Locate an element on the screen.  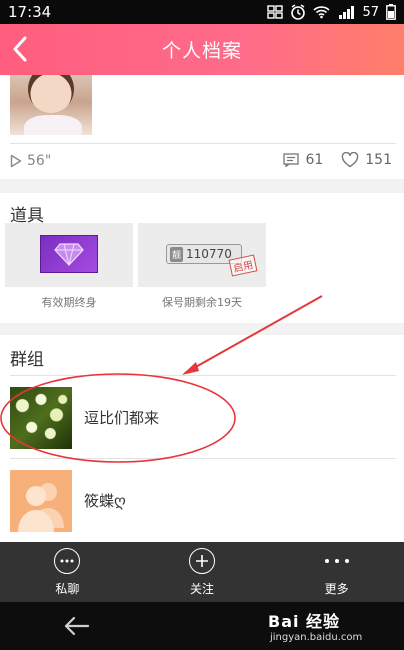
page-title: 个人档案 is located at coordinates (201, 51).